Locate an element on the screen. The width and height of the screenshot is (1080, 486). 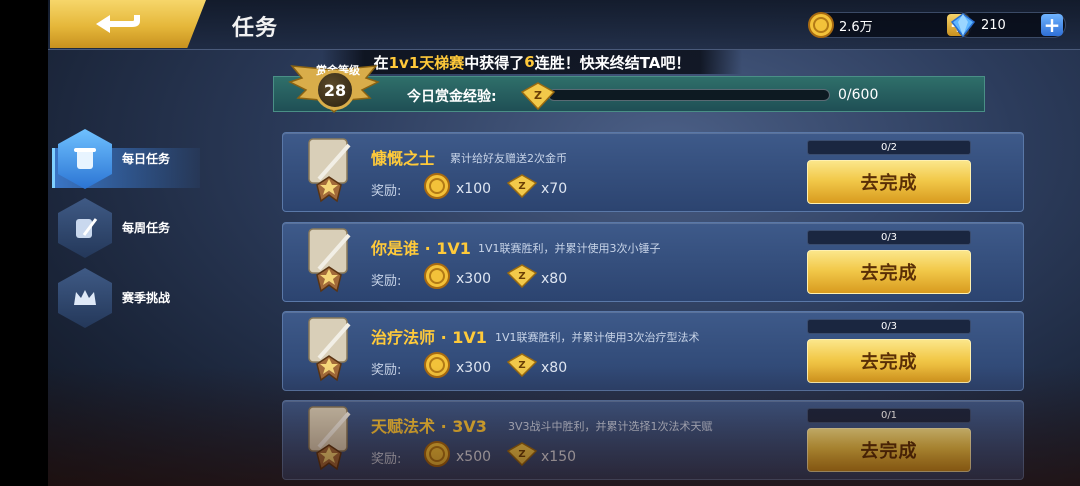
bounty-level-badge: 28 is located at coordinates (335, 90).